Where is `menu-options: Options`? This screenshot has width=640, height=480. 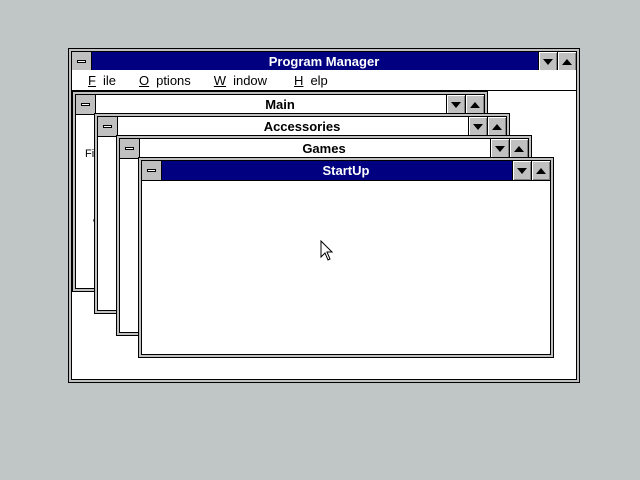 menu-options: Options is located at coordinates (161, 80).